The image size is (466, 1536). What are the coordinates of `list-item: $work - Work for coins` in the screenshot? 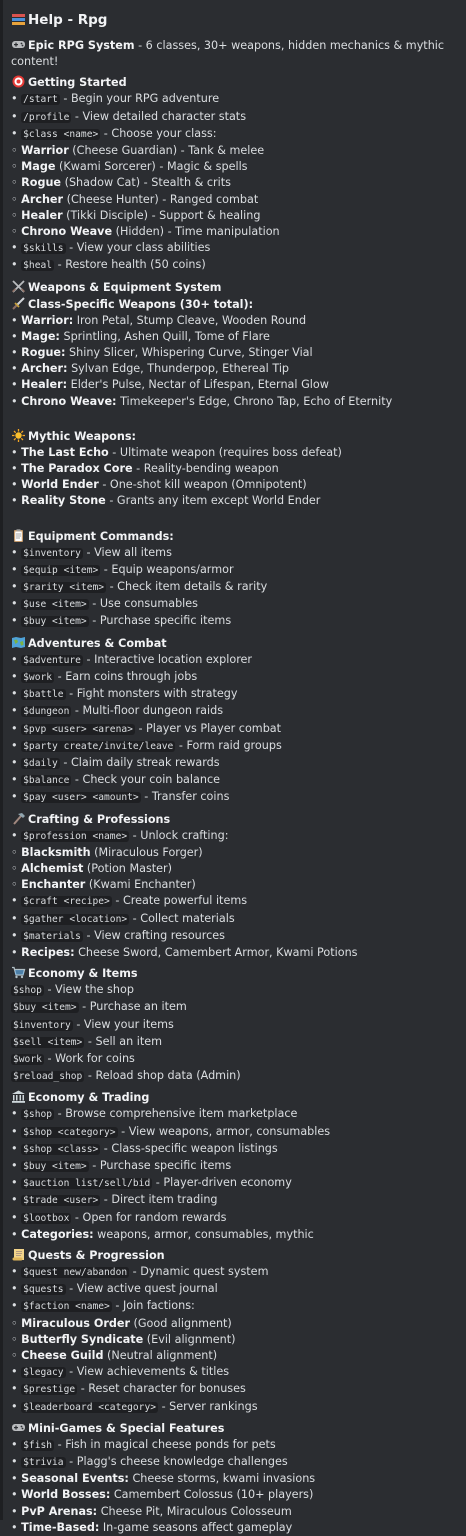 It's located at (234, 1059).